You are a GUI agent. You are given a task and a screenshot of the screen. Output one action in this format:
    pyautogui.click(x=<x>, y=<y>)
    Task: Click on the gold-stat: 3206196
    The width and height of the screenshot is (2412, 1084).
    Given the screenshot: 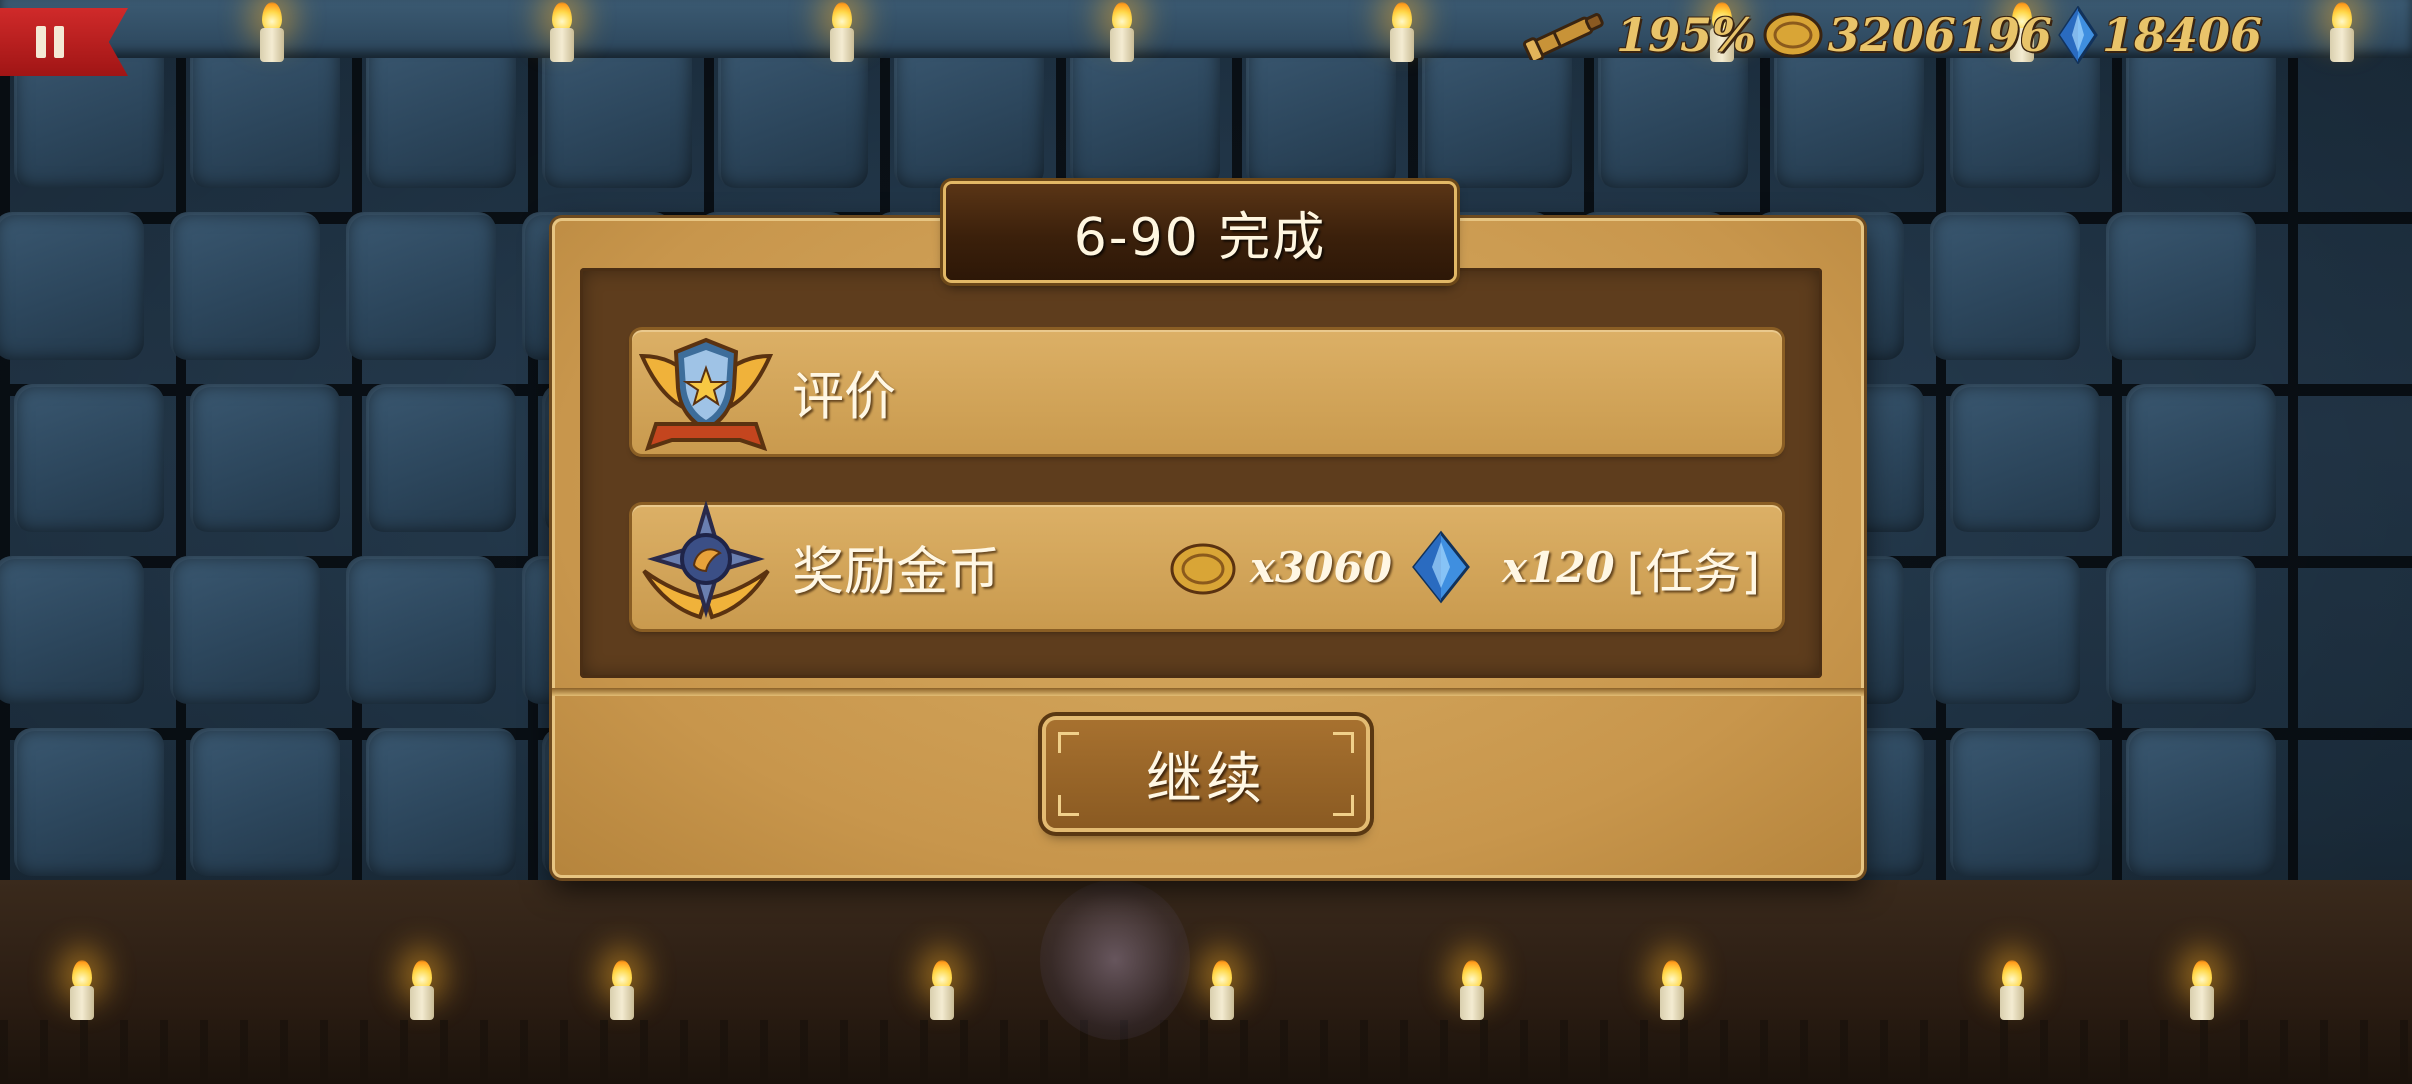 What is the action you would take?
    pyautogui.click(x=1907, y=35)
    